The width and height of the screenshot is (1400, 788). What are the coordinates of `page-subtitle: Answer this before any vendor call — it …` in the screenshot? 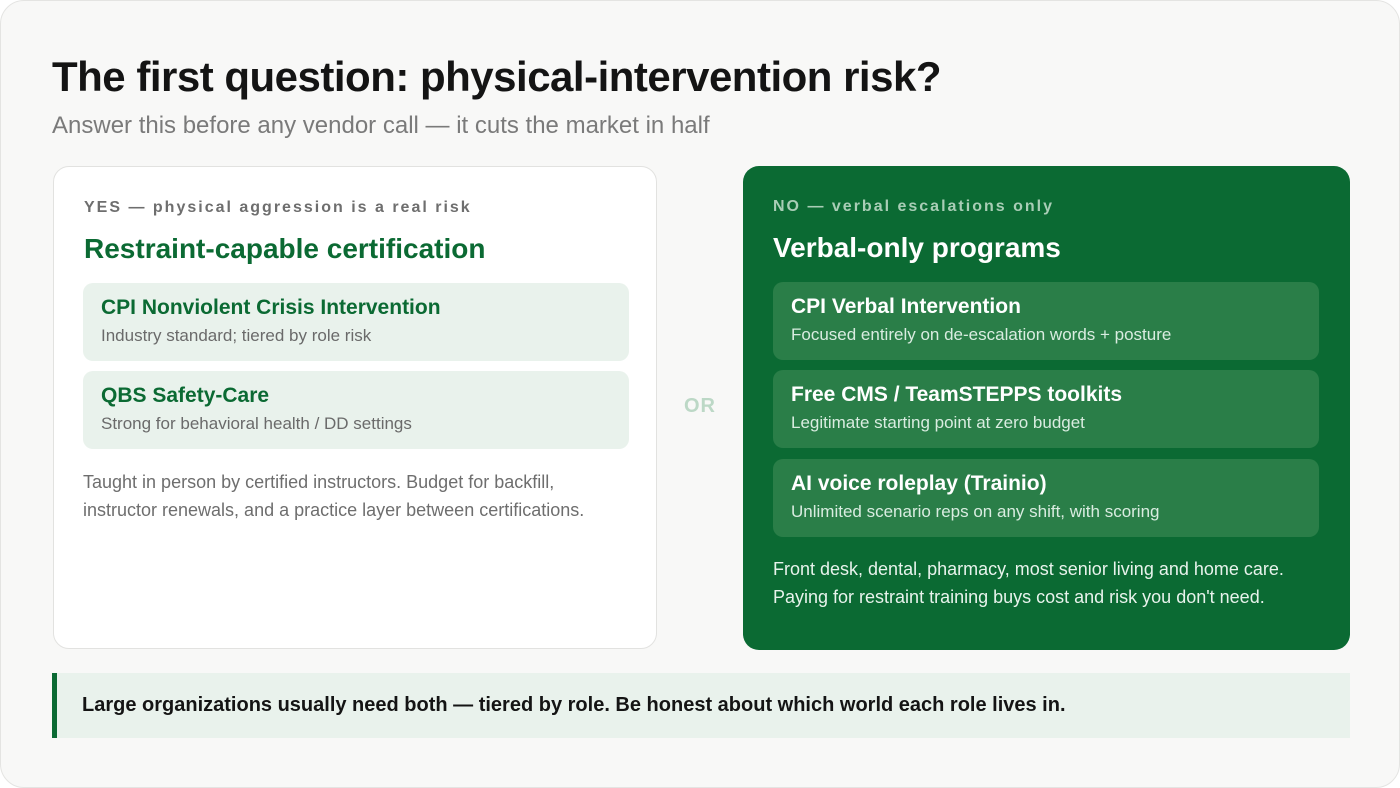 It's located at (381, 125).